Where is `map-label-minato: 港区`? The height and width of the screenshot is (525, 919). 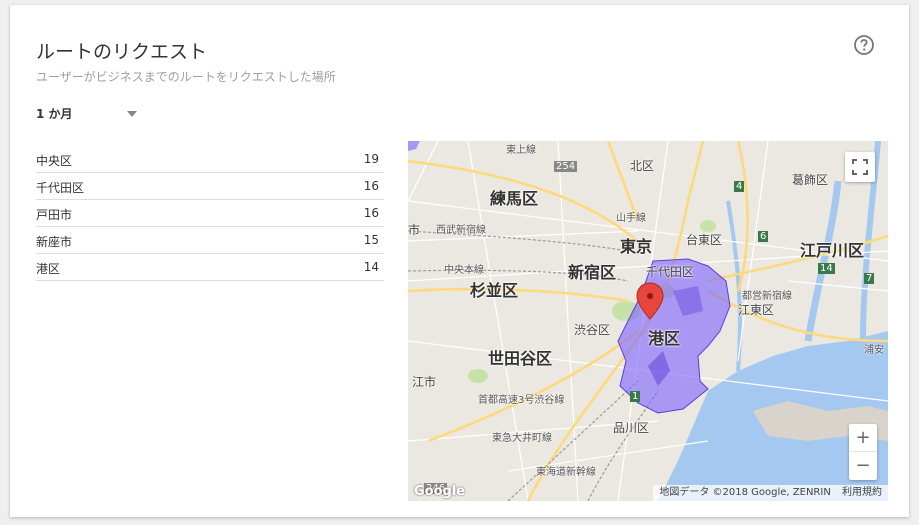 map-label-minato: 港区 is located at coordinates (664, 338).